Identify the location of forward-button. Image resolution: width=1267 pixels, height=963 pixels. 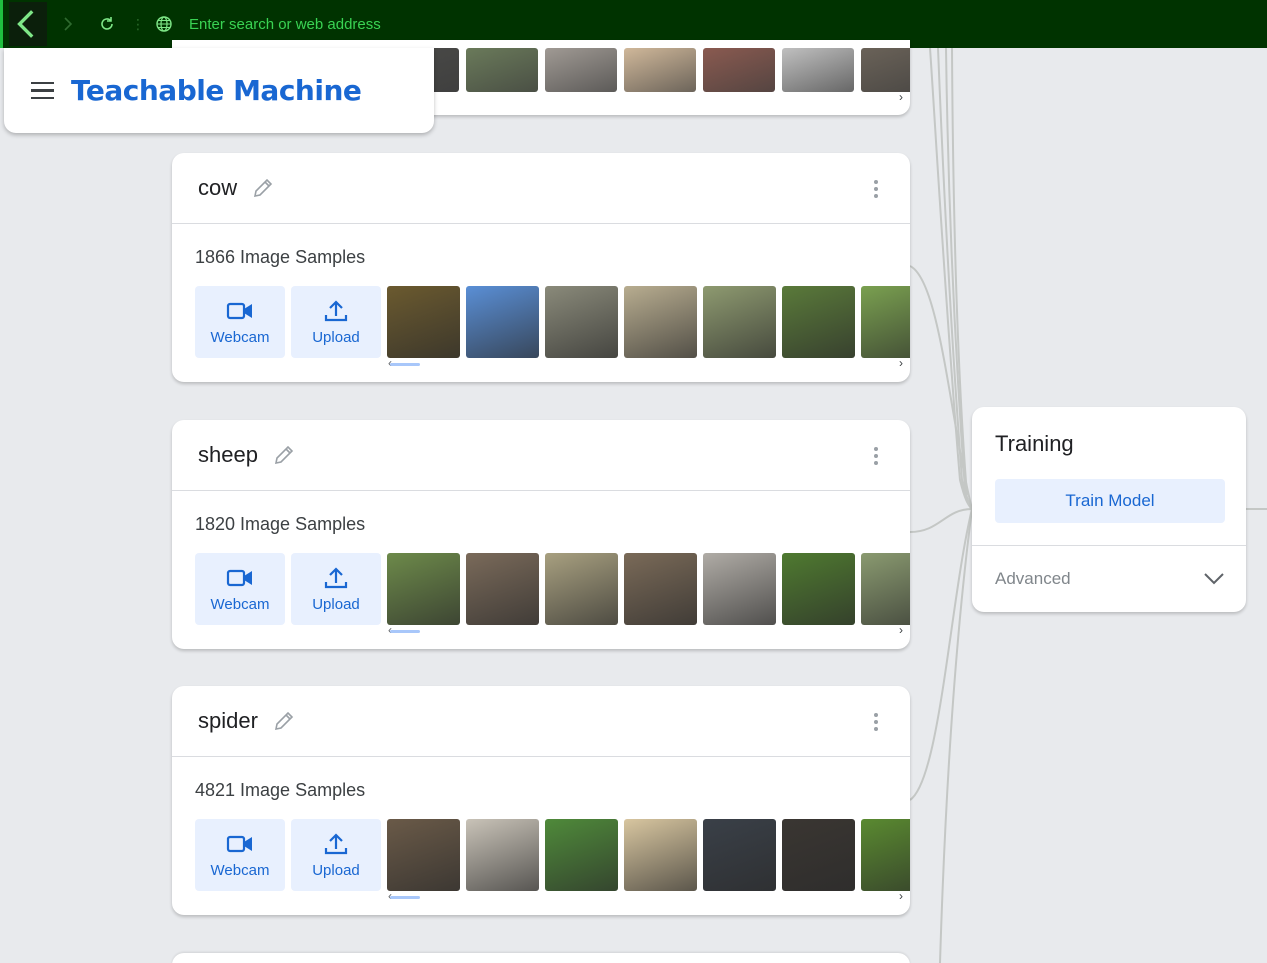
(67, 24).